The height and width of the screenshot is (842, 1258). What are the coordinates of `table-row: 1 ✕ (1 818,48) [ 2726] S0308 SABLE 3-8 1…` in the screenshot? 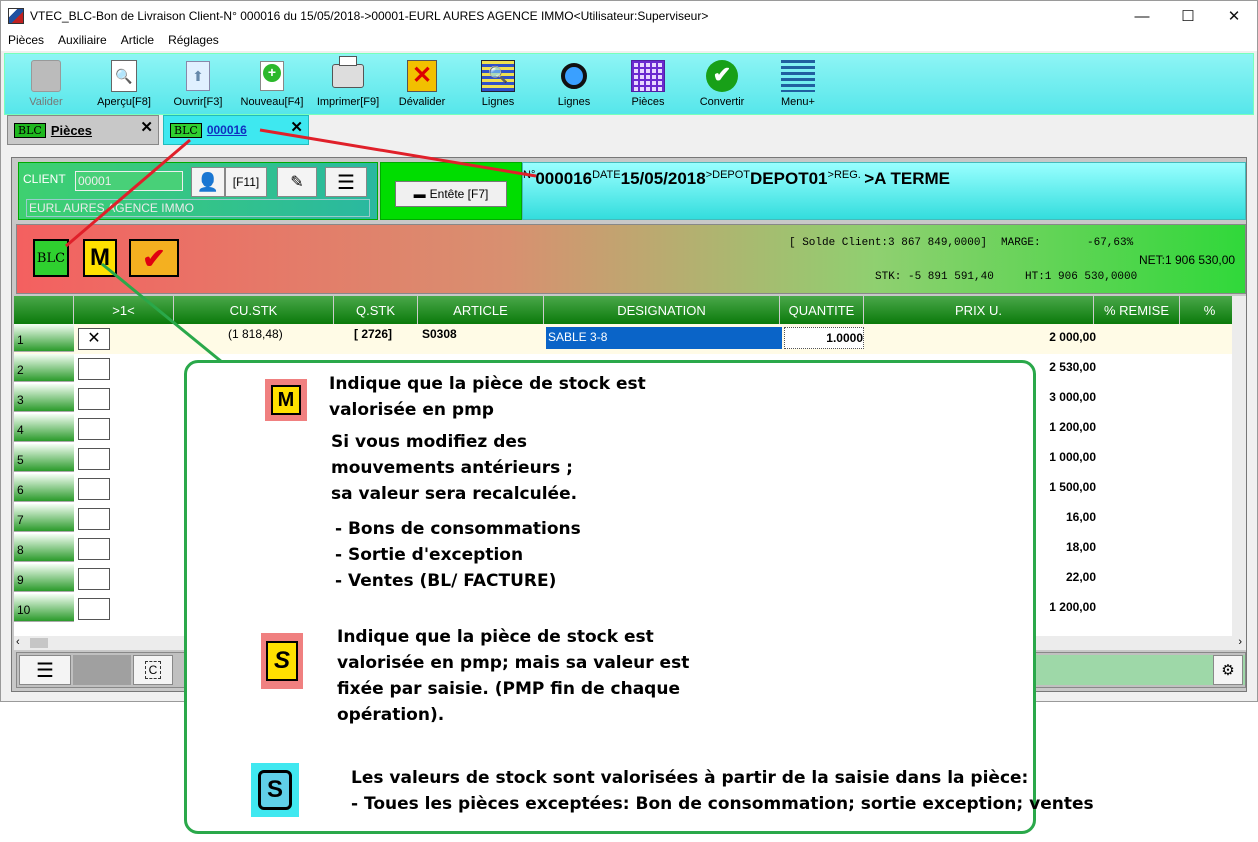 It's located at (623, 339).